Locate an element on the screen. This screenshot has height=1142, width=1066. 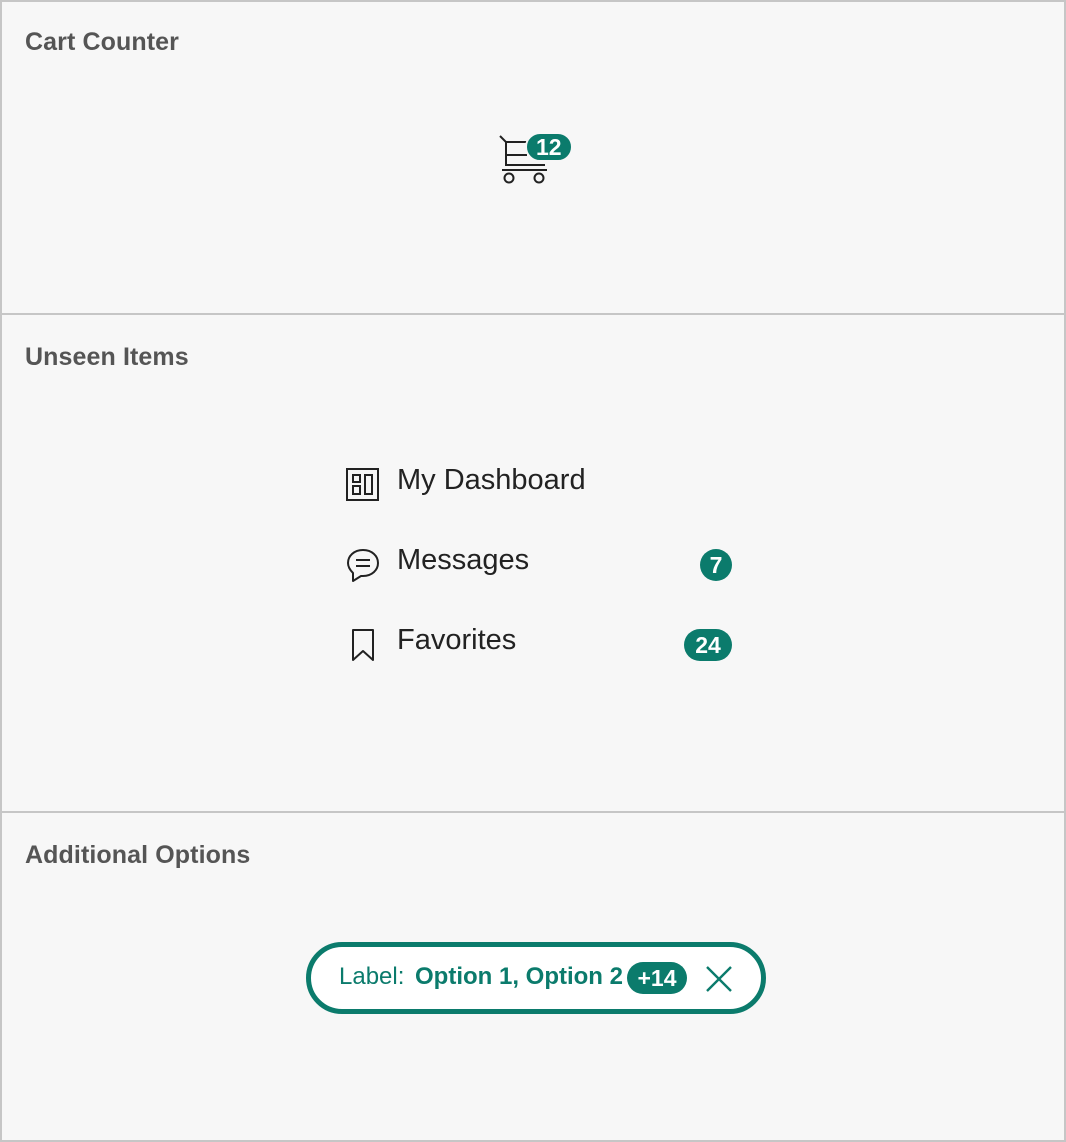
nav-list: My Dashboard Messages 7 Favorites 24 is located at coordinates (540, 576).